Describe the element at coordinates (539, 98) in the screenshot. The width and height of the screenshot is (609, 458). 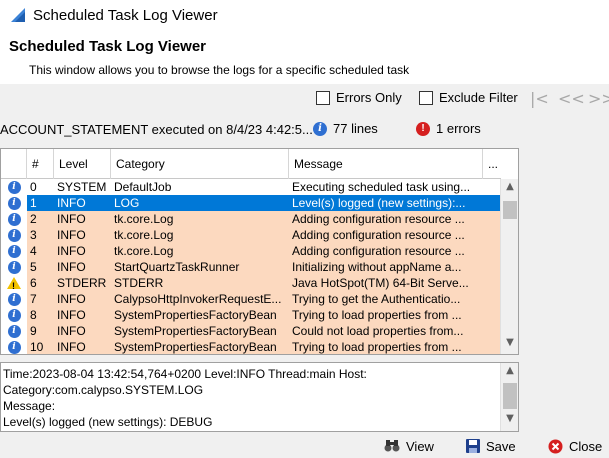
I see `first-page-button: |<` at that location.